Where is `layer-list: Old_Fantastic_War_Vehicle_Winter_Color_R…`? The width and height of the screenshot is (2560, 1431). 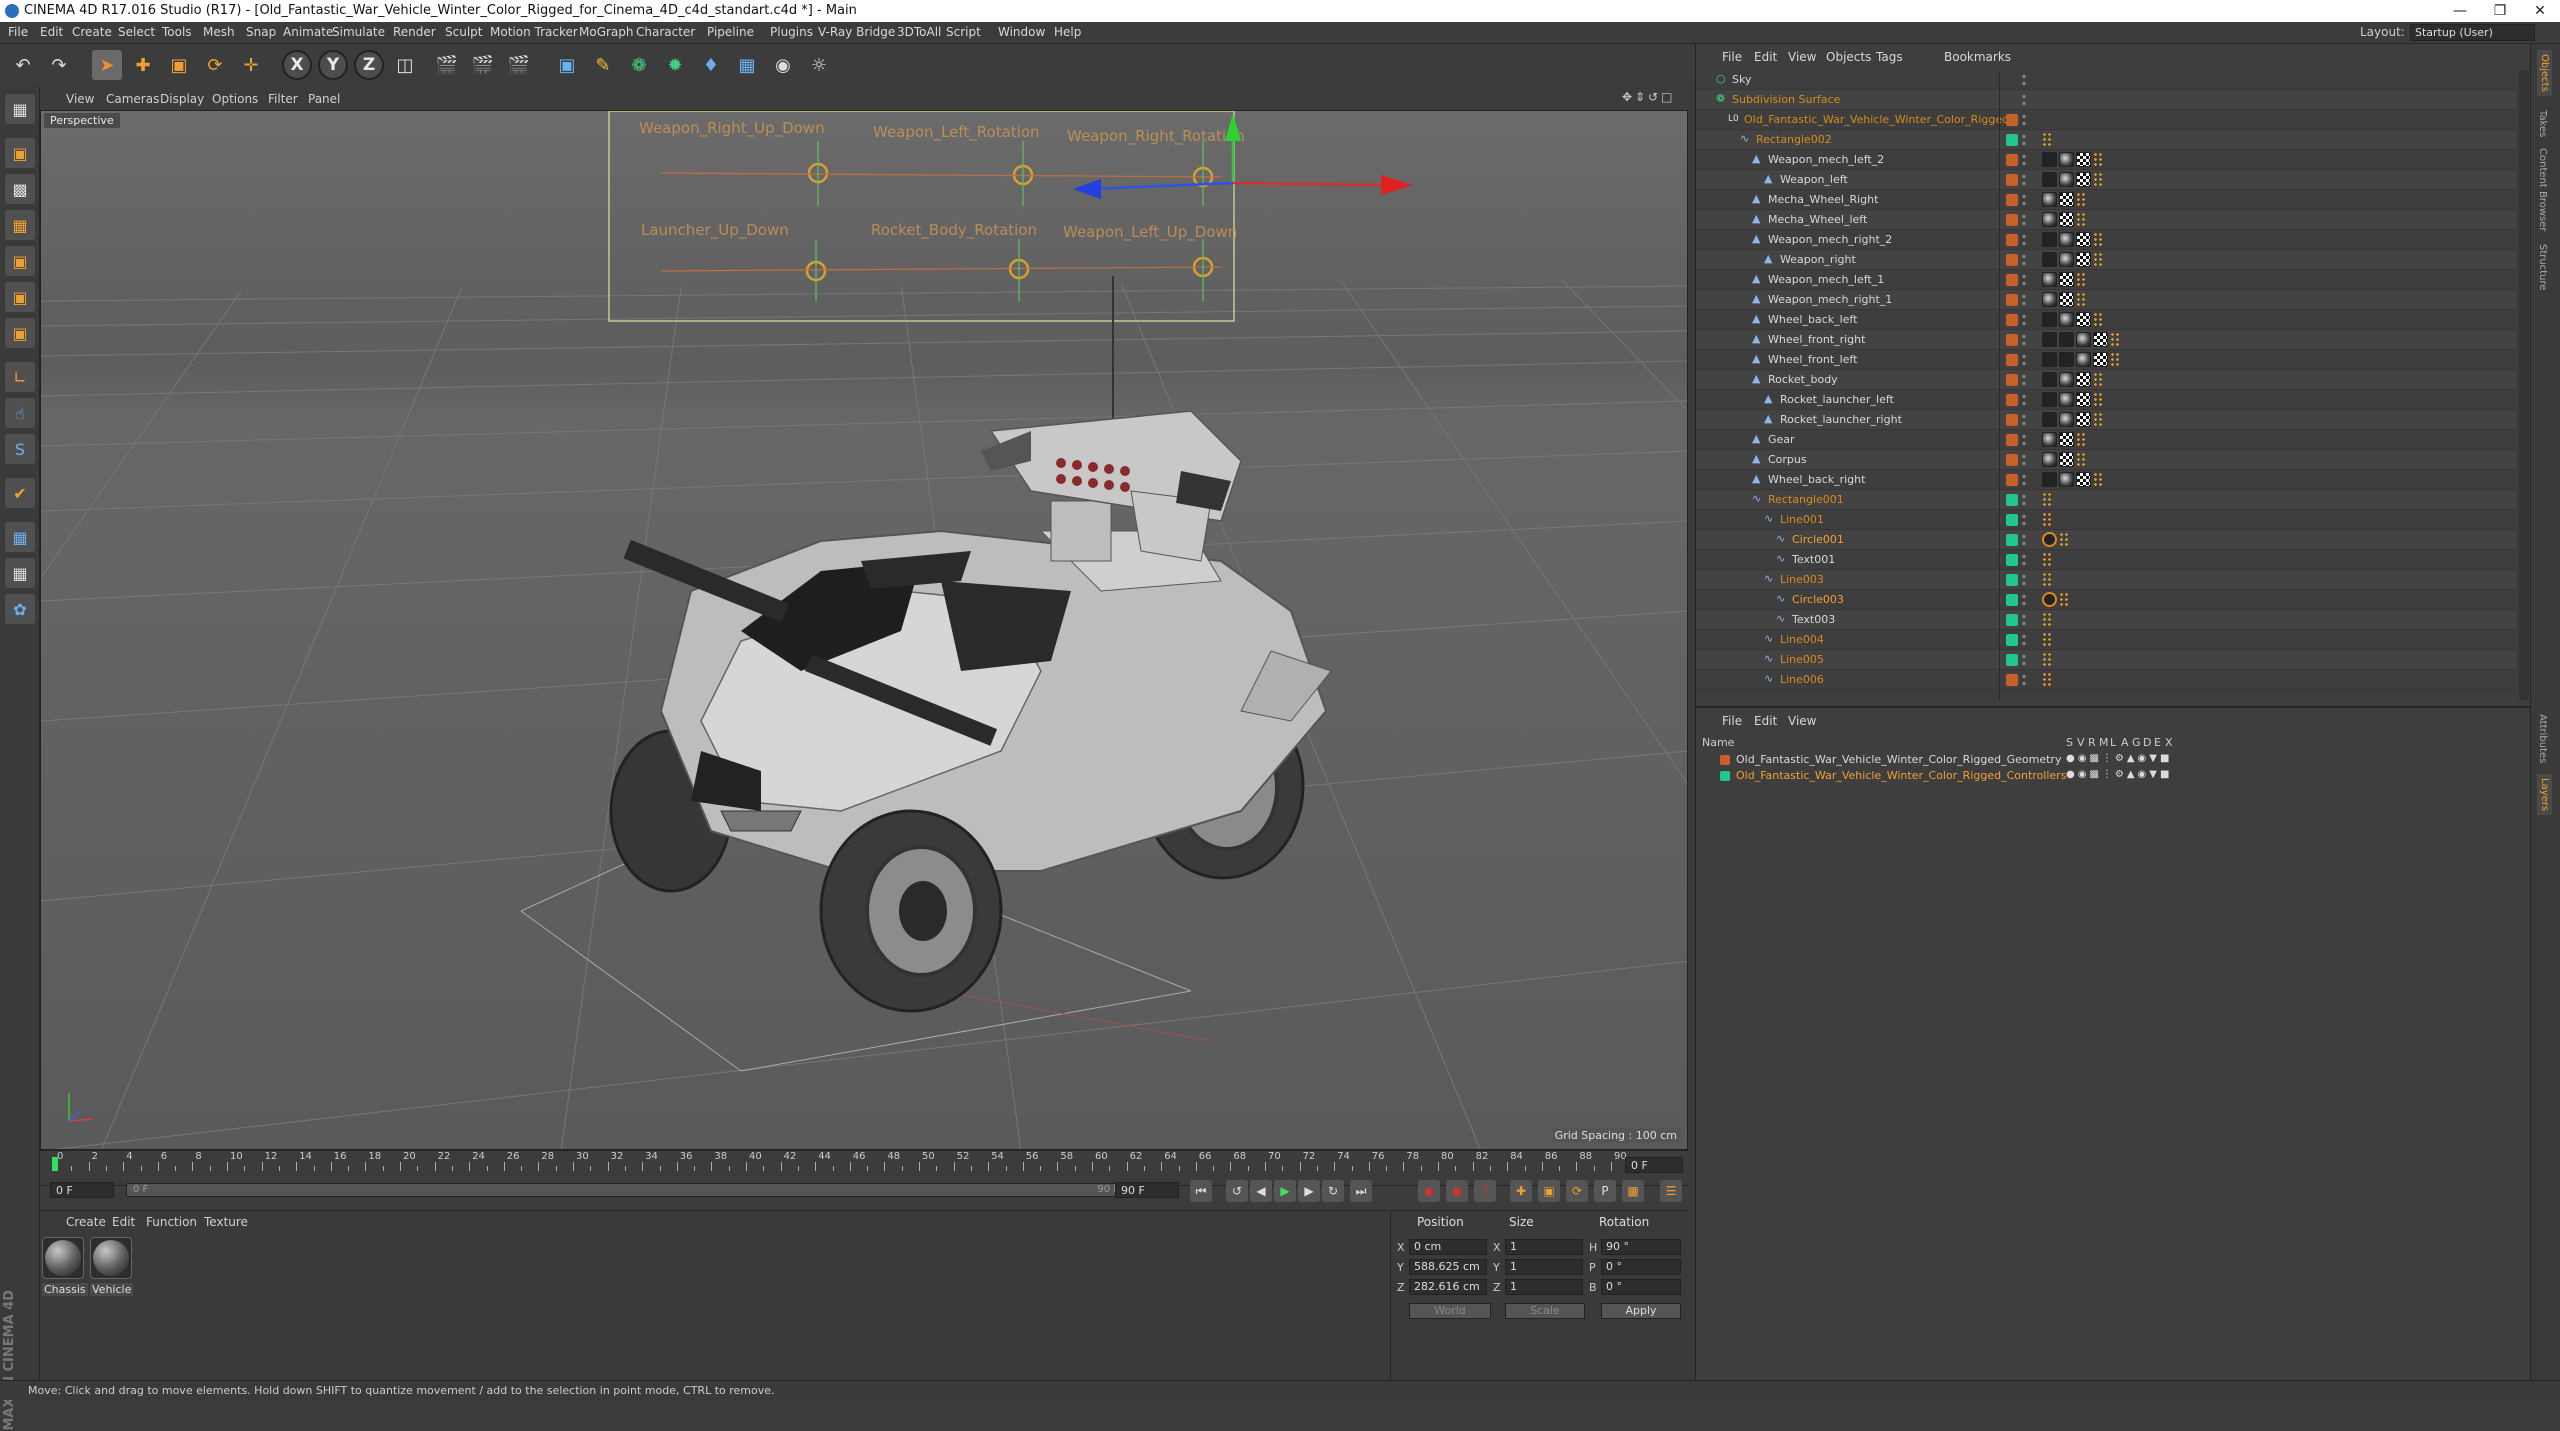
layer-list: Old_Fantastic_War_Vehicle_Winter_Color_R… is located at coordinates (2113, 772).